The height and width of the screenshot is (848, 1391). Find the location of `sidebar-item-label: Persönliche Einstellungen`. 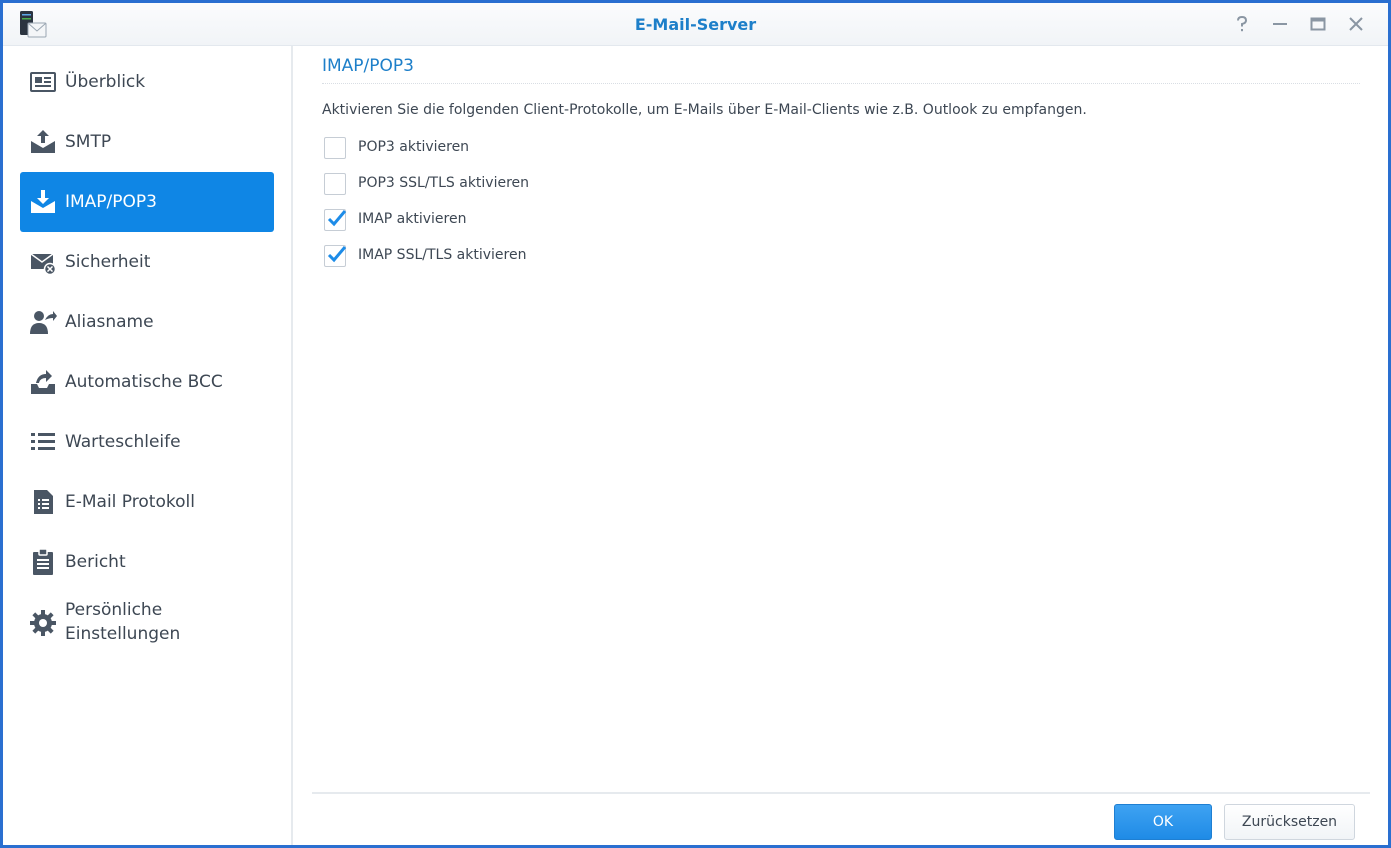

sidebar-item-label: Persönliche Einstellungen is located at coordinates (123, 622).